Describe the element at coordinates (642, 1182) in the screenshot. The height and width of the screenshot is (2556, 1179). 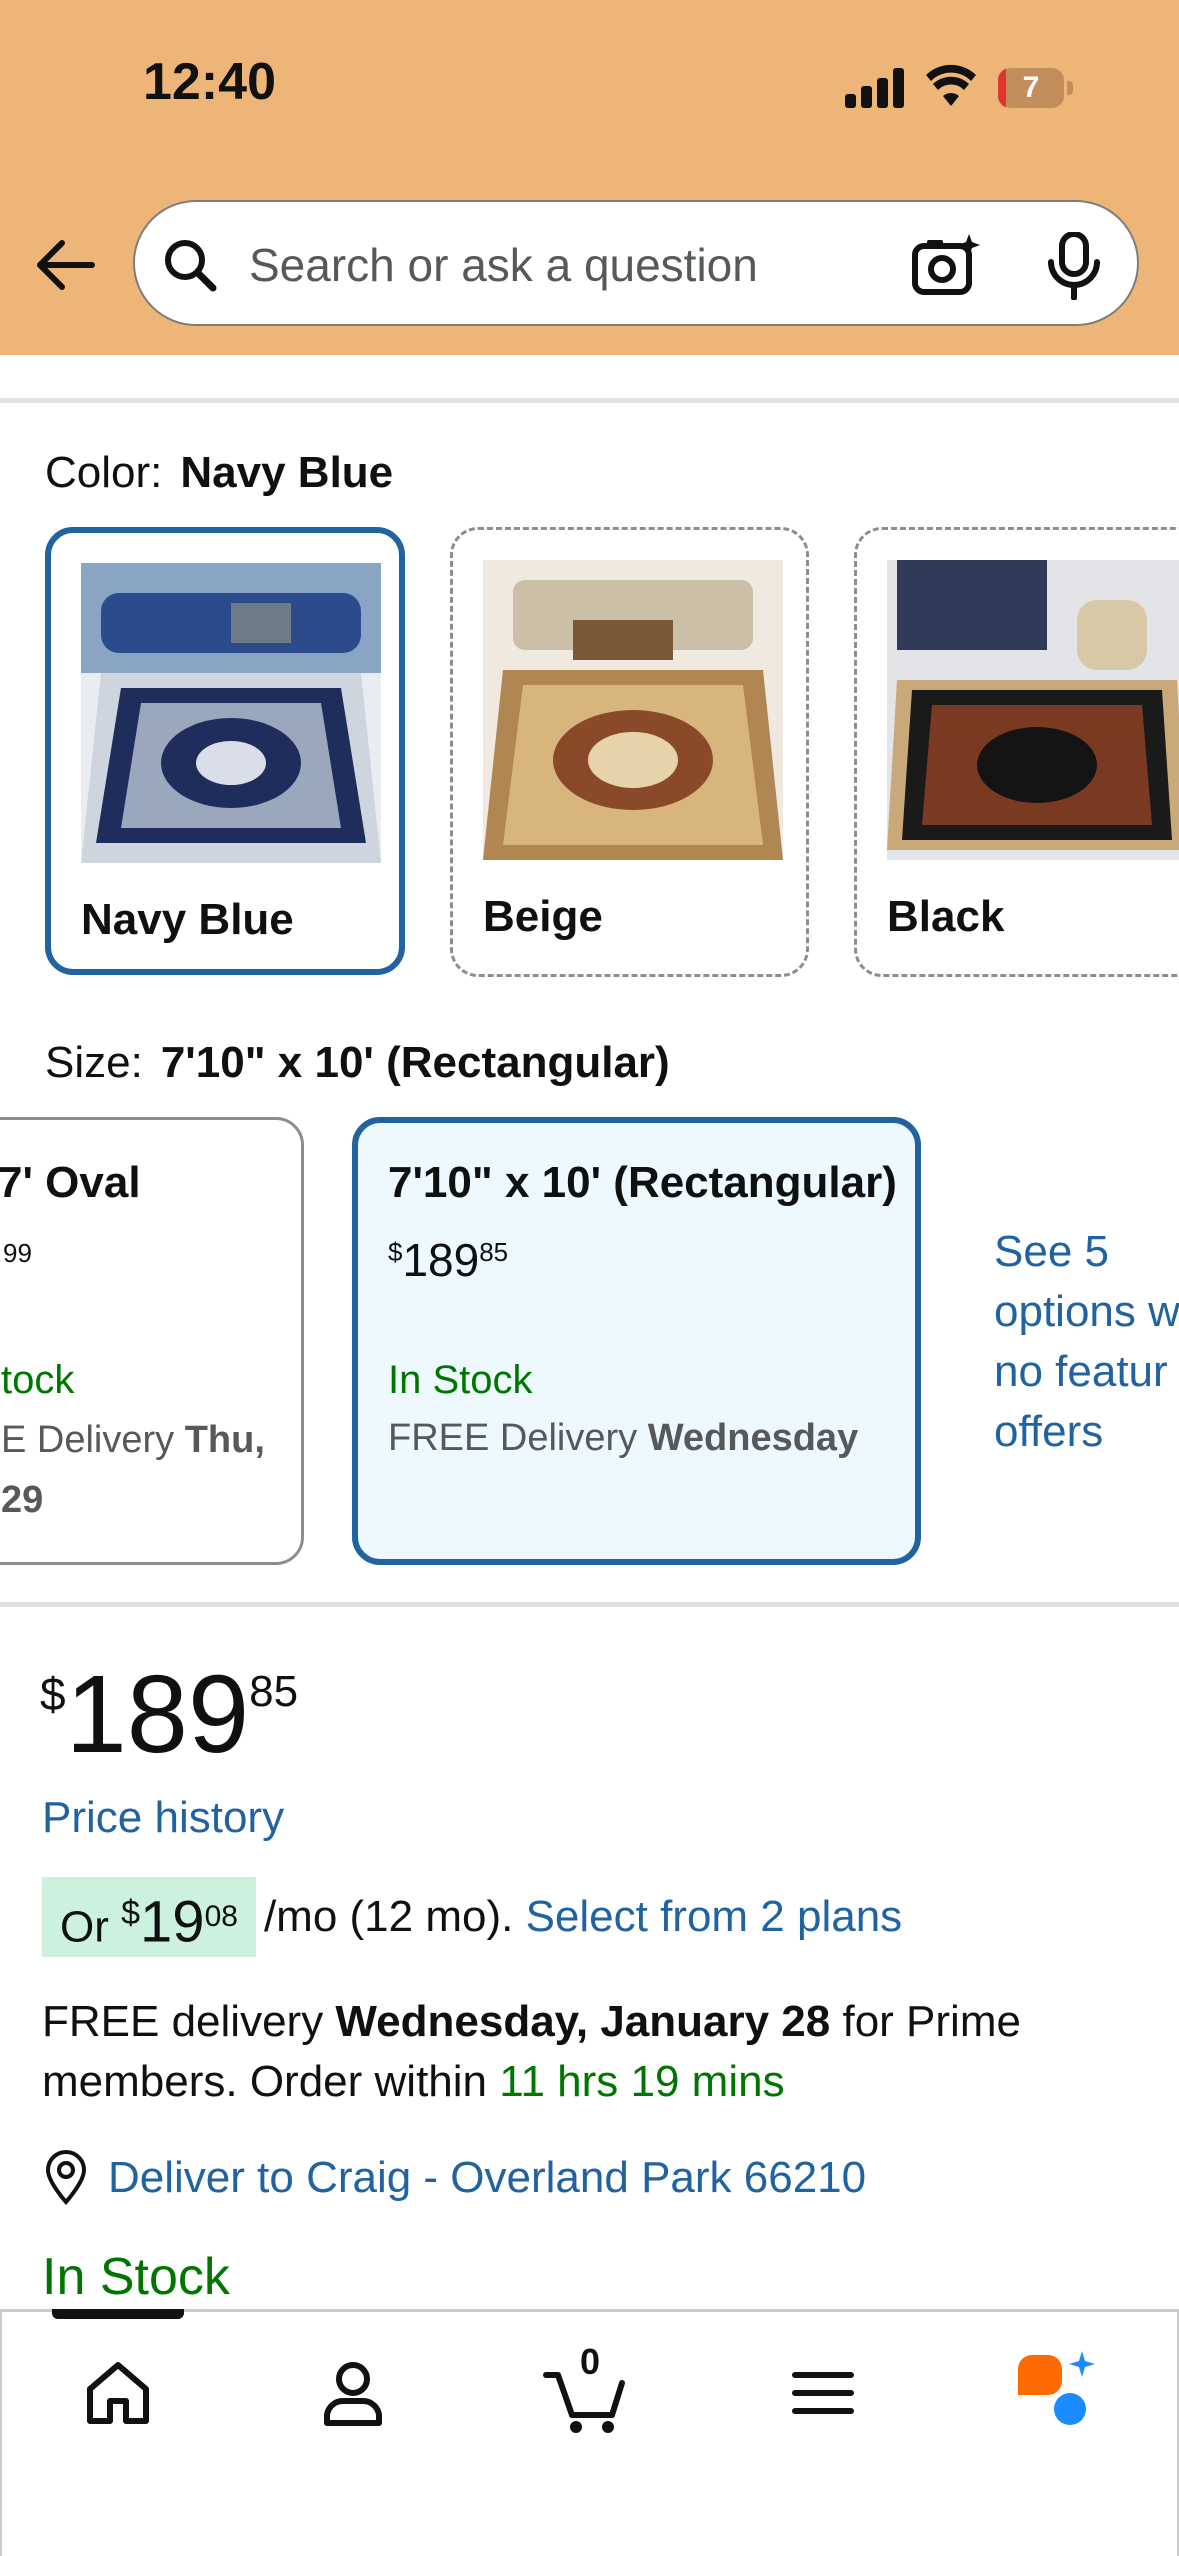
I see `size-option-title: 7'10" x 10' (Rectangular)` at that location.